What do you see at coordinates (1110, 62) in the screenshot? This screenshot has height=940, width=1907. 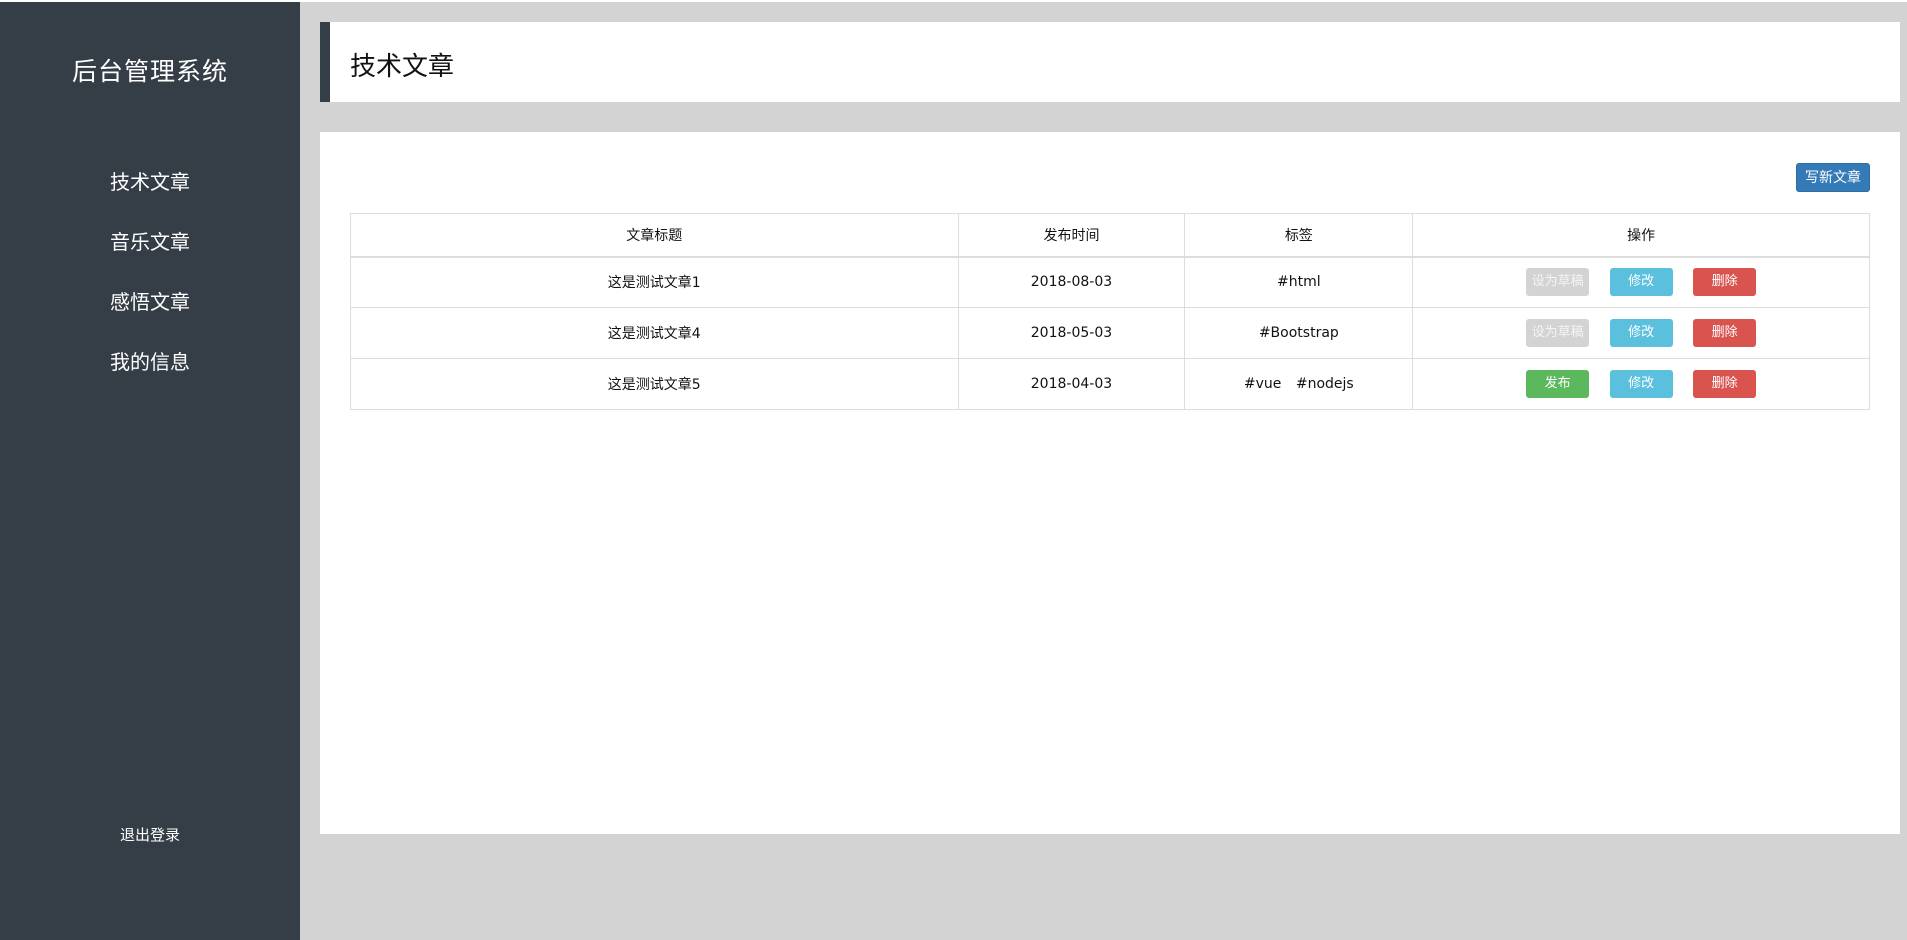 I see `page-header: 技术文章` at bounding box center [1110, 62].